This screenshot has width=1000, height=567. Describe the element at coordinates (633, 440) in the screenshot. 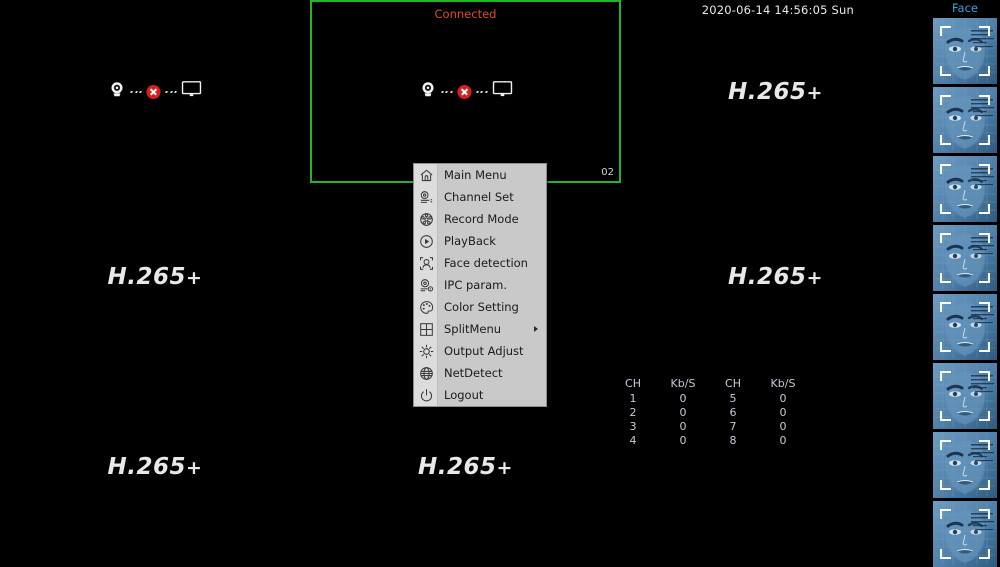

I see `net-stats-channel: 4` at that location.